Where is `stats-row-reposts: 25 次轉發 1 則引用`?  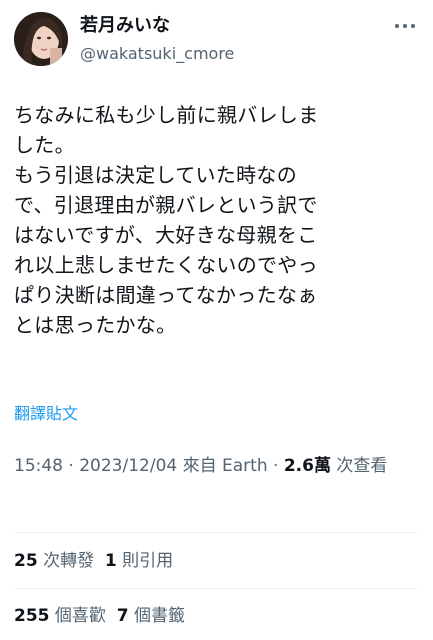 stats-row-reposts: 25 次轉發 1 則引用 is located at coordinates (93, 561).